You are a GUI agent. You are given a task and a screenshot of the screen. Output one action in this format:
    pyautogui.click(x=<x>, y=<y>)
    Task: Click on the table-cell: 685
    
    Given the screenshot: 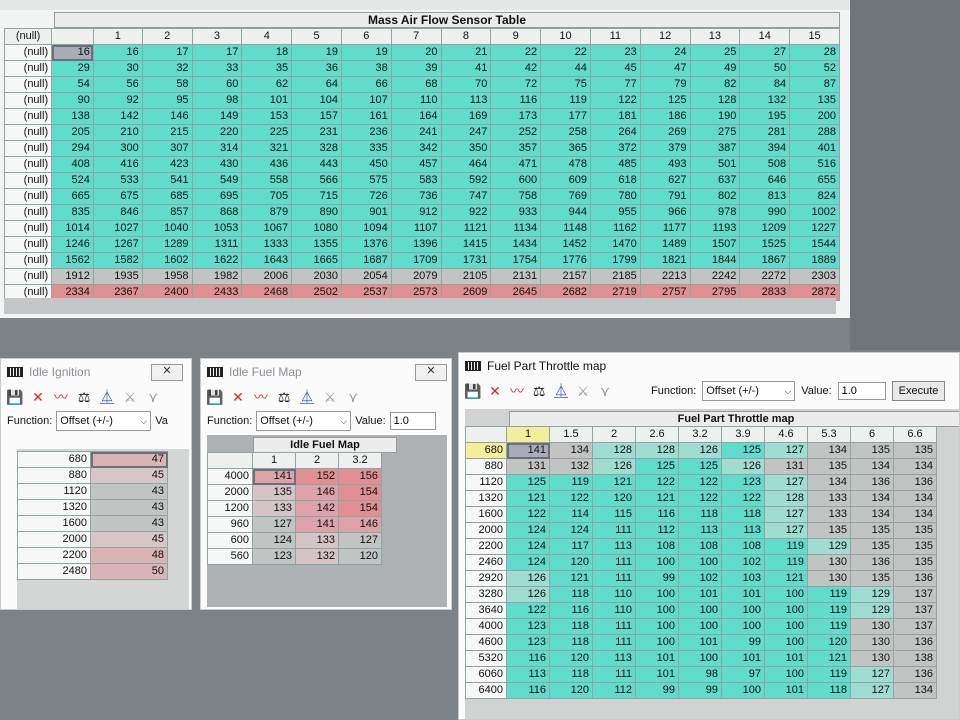 What is the action you would take?
    pyautogui.click(x=167, y=196)
    